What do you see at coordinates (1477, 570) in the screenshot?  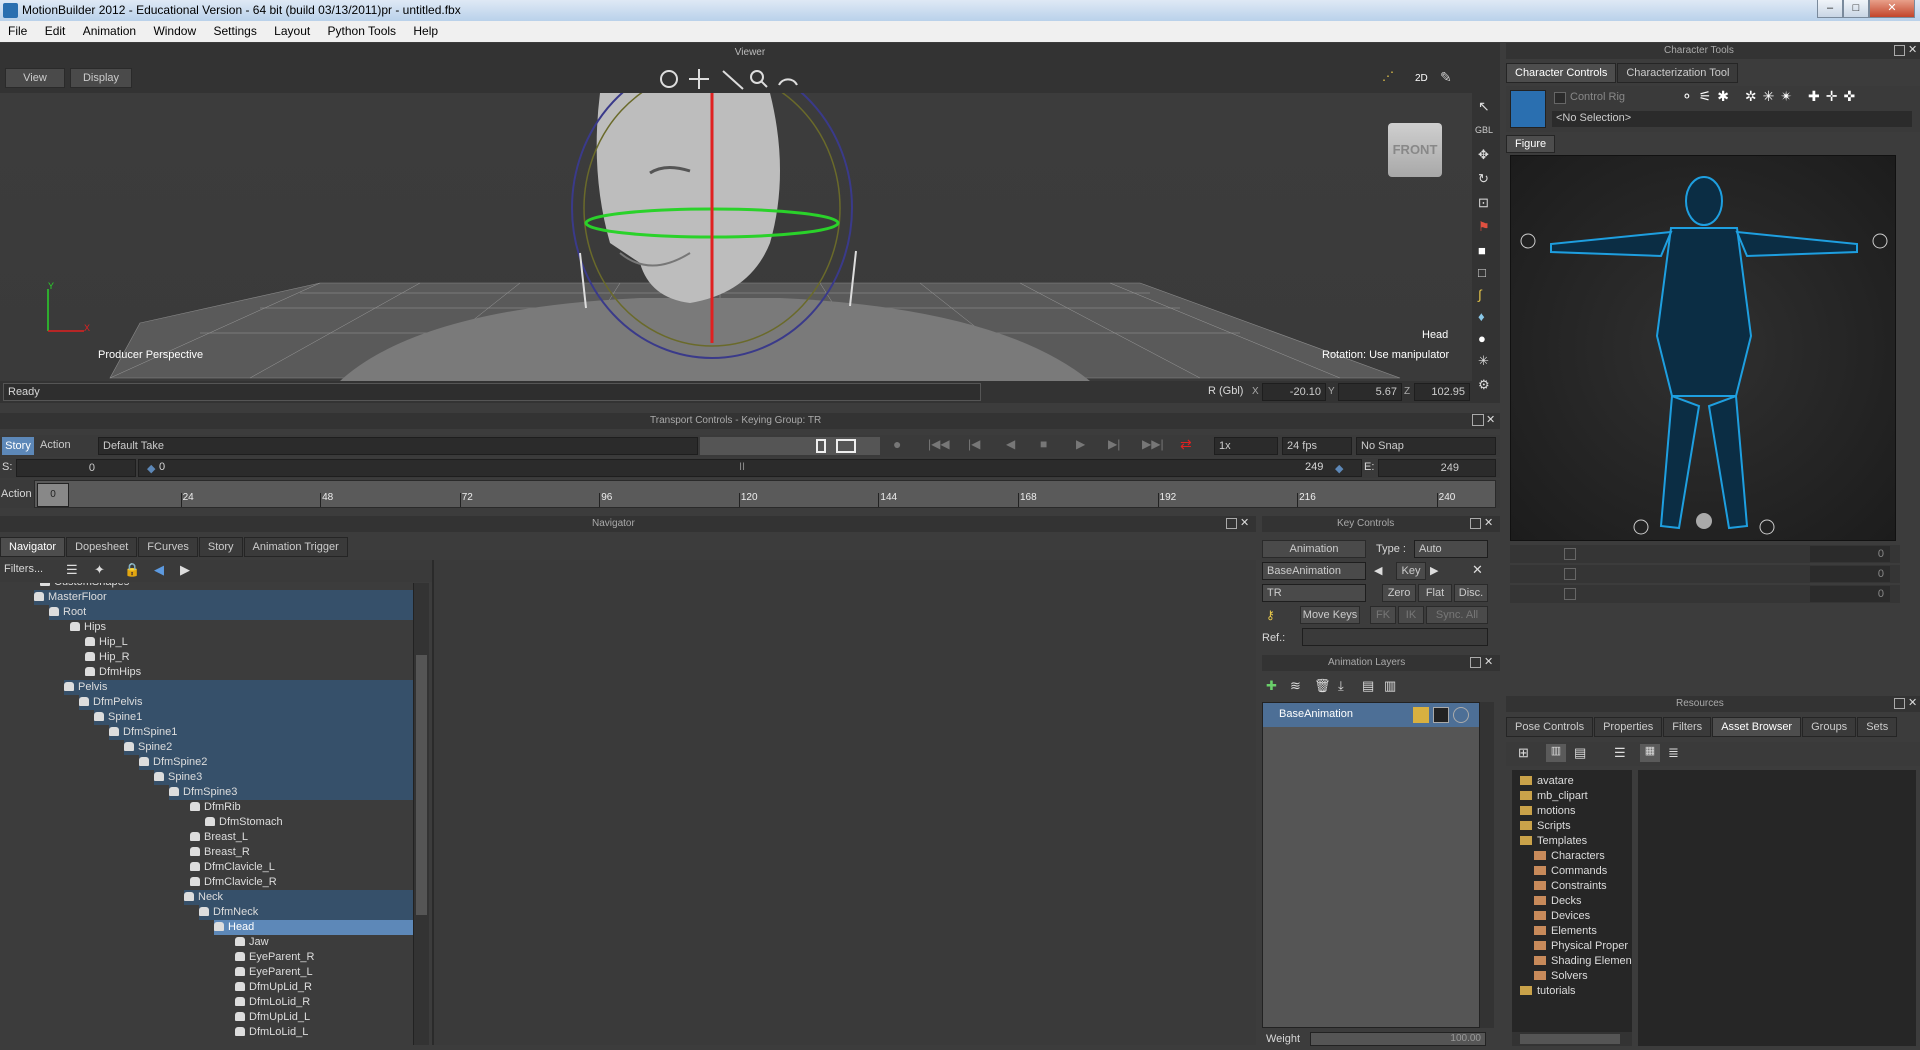 I see `delete-key-icon: ✕` at bounding box center [1477, 570].